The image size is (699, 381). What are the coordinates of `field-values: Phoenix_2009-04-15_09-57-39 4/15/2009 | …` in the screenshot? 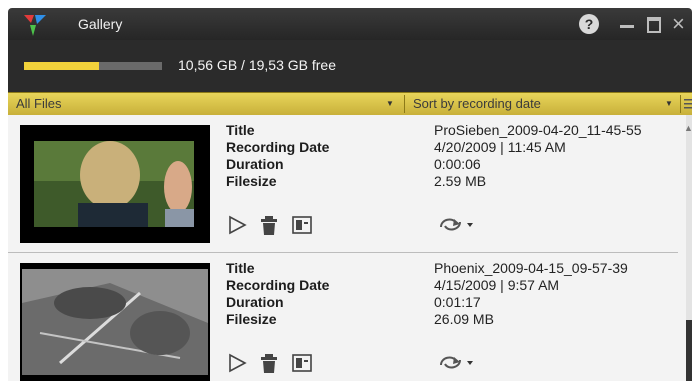 It's located at (557, 294).